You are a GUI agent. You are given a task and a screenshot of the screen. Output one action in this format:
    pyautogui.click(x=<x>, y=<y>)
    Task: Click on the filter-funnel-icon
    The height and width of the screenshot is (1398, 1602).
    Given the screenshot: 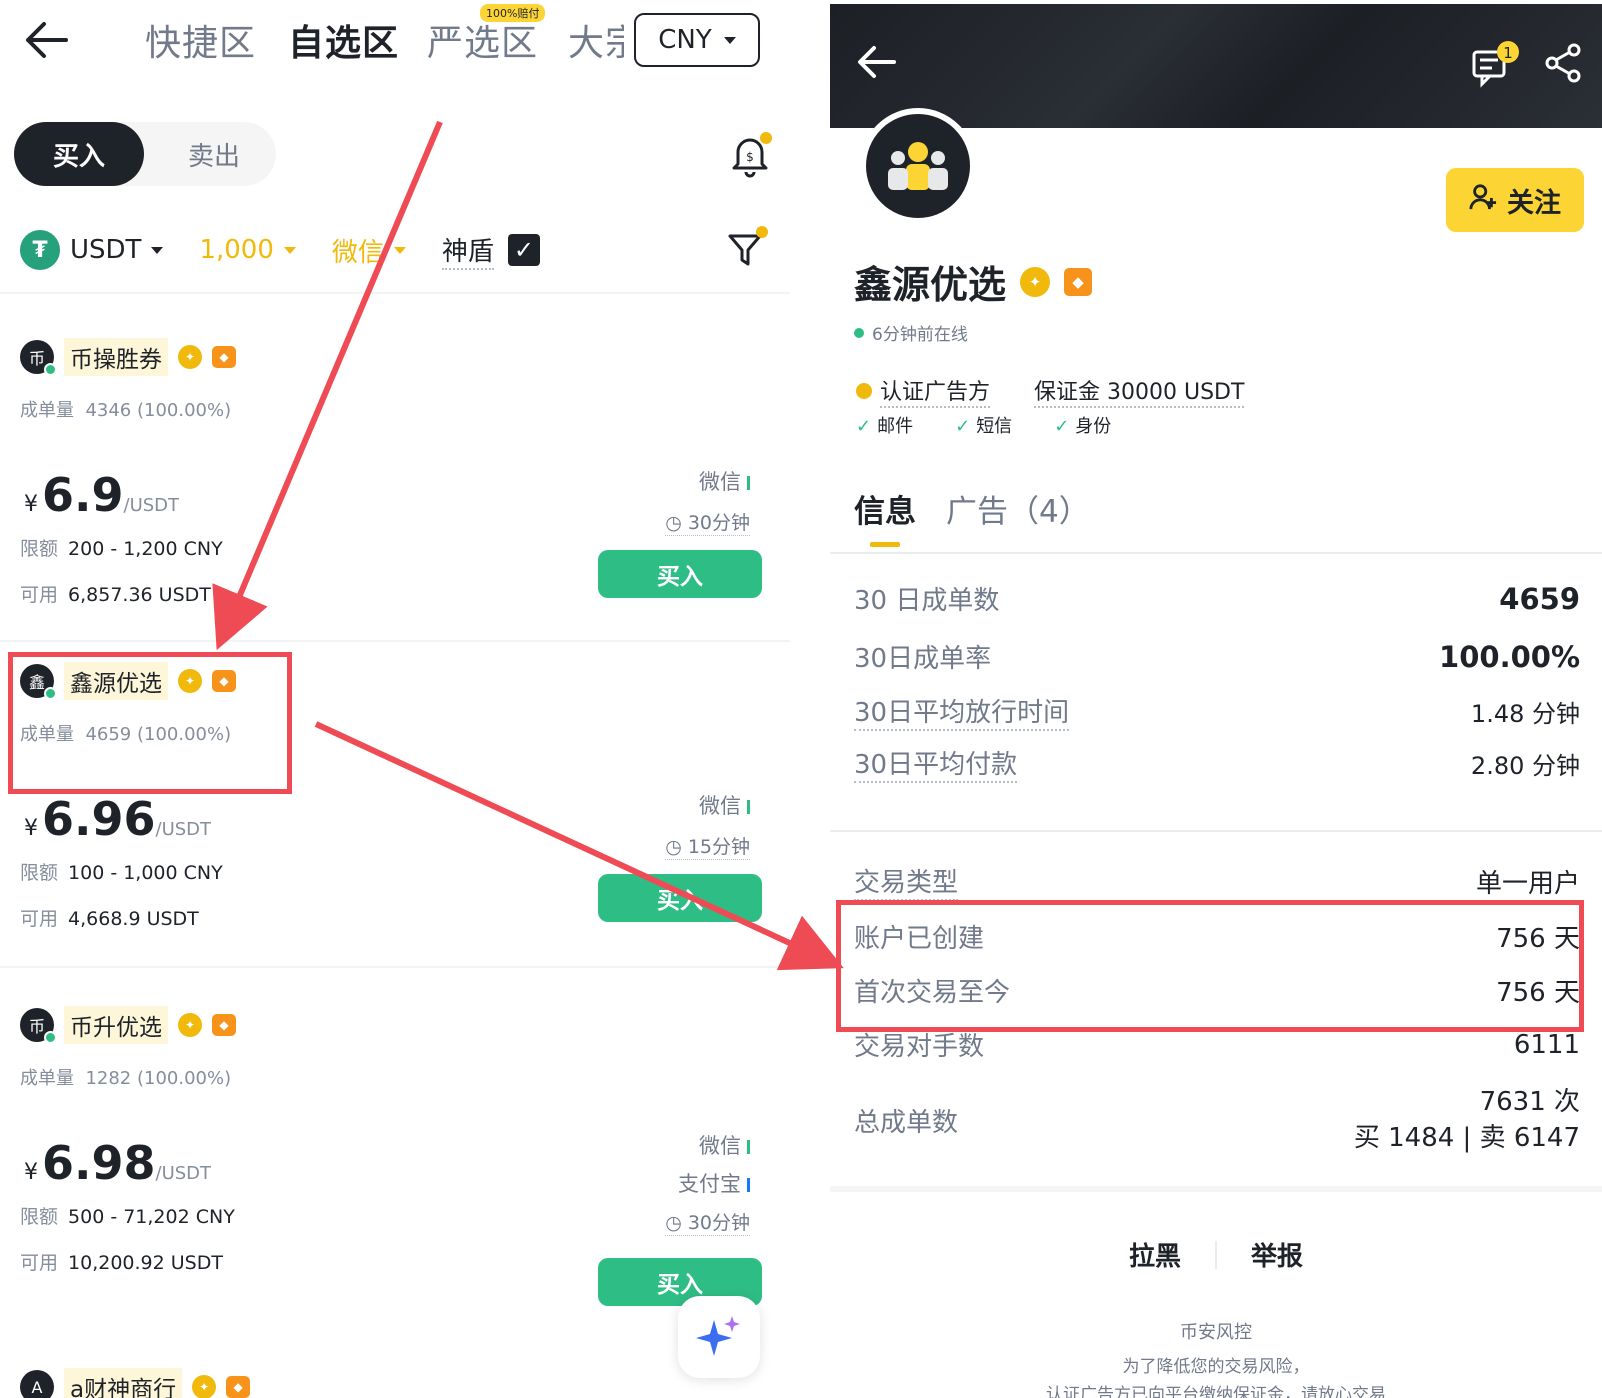 What is the action you would take?
    pyautogui.click(x=748, y=248)
    